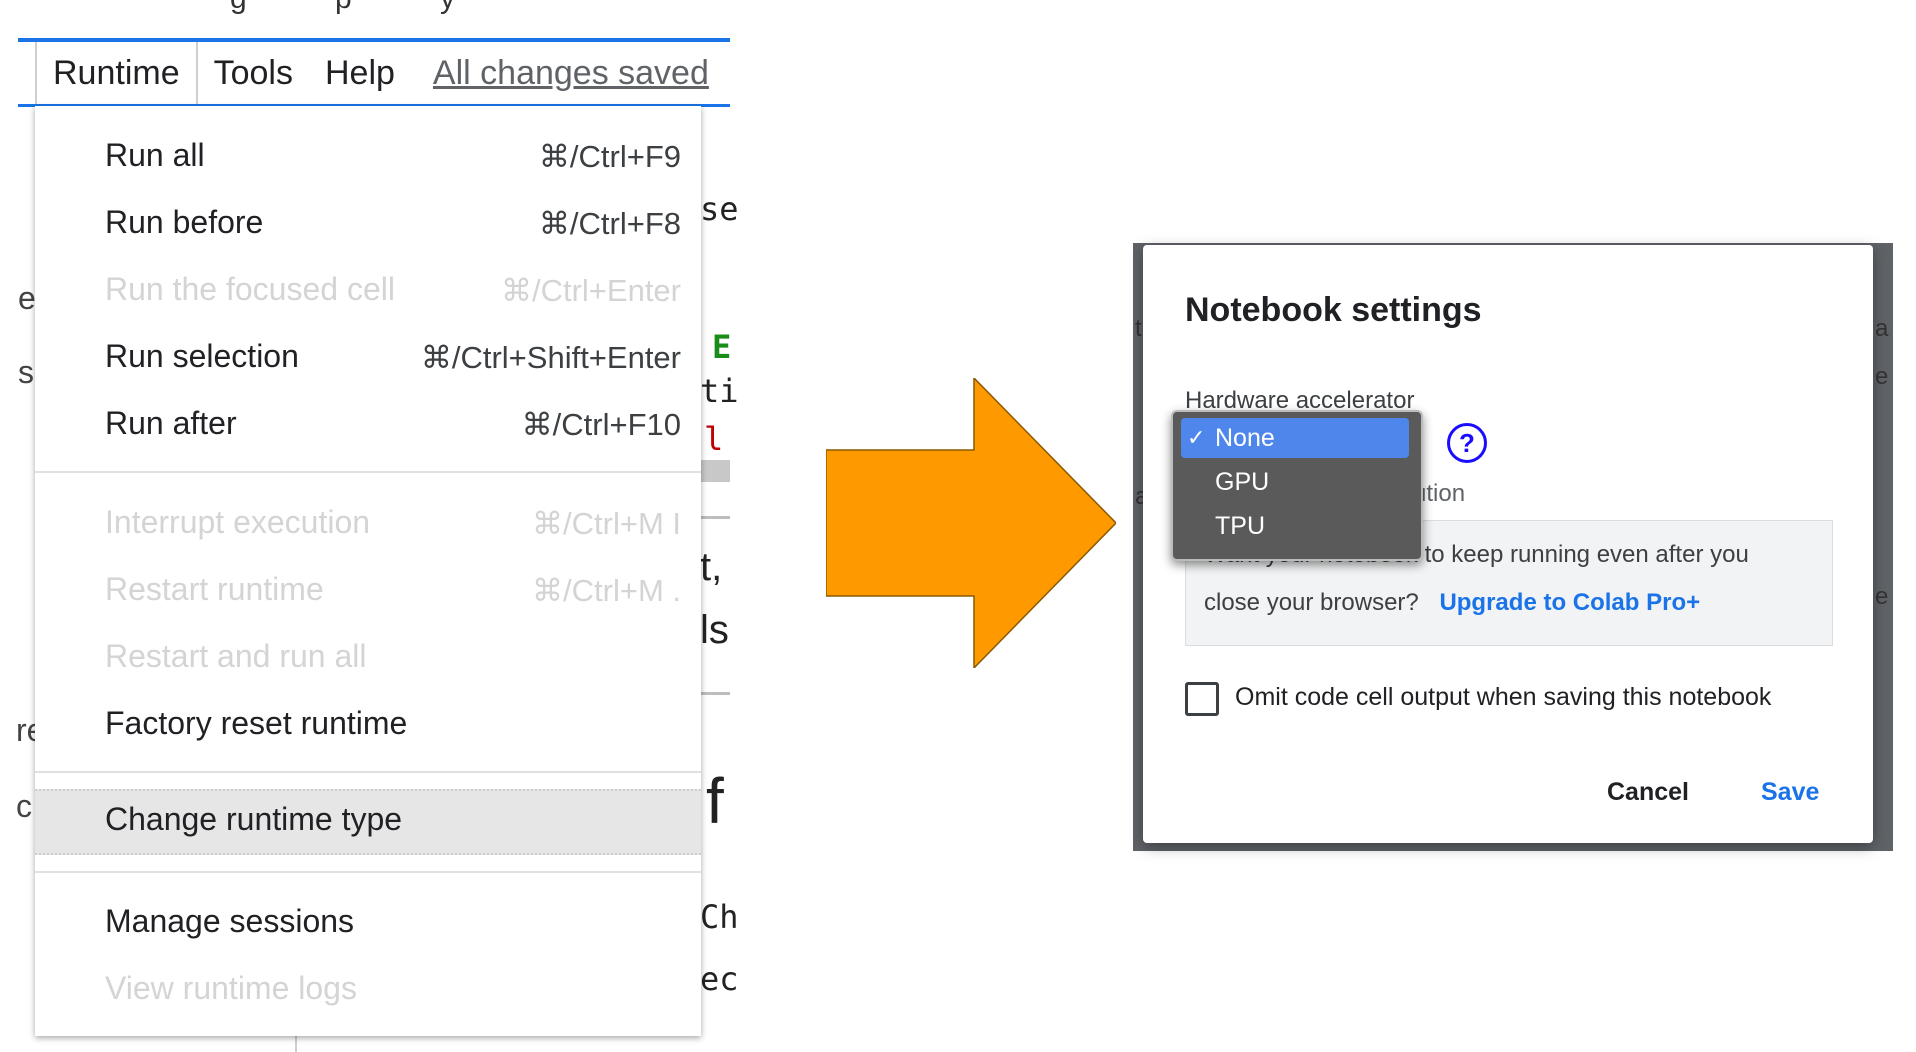  Describe the element at coordinates (368, 658) in the screenshot. I see `menu-item-restart-and-run-all: Restart and run all` at that location.